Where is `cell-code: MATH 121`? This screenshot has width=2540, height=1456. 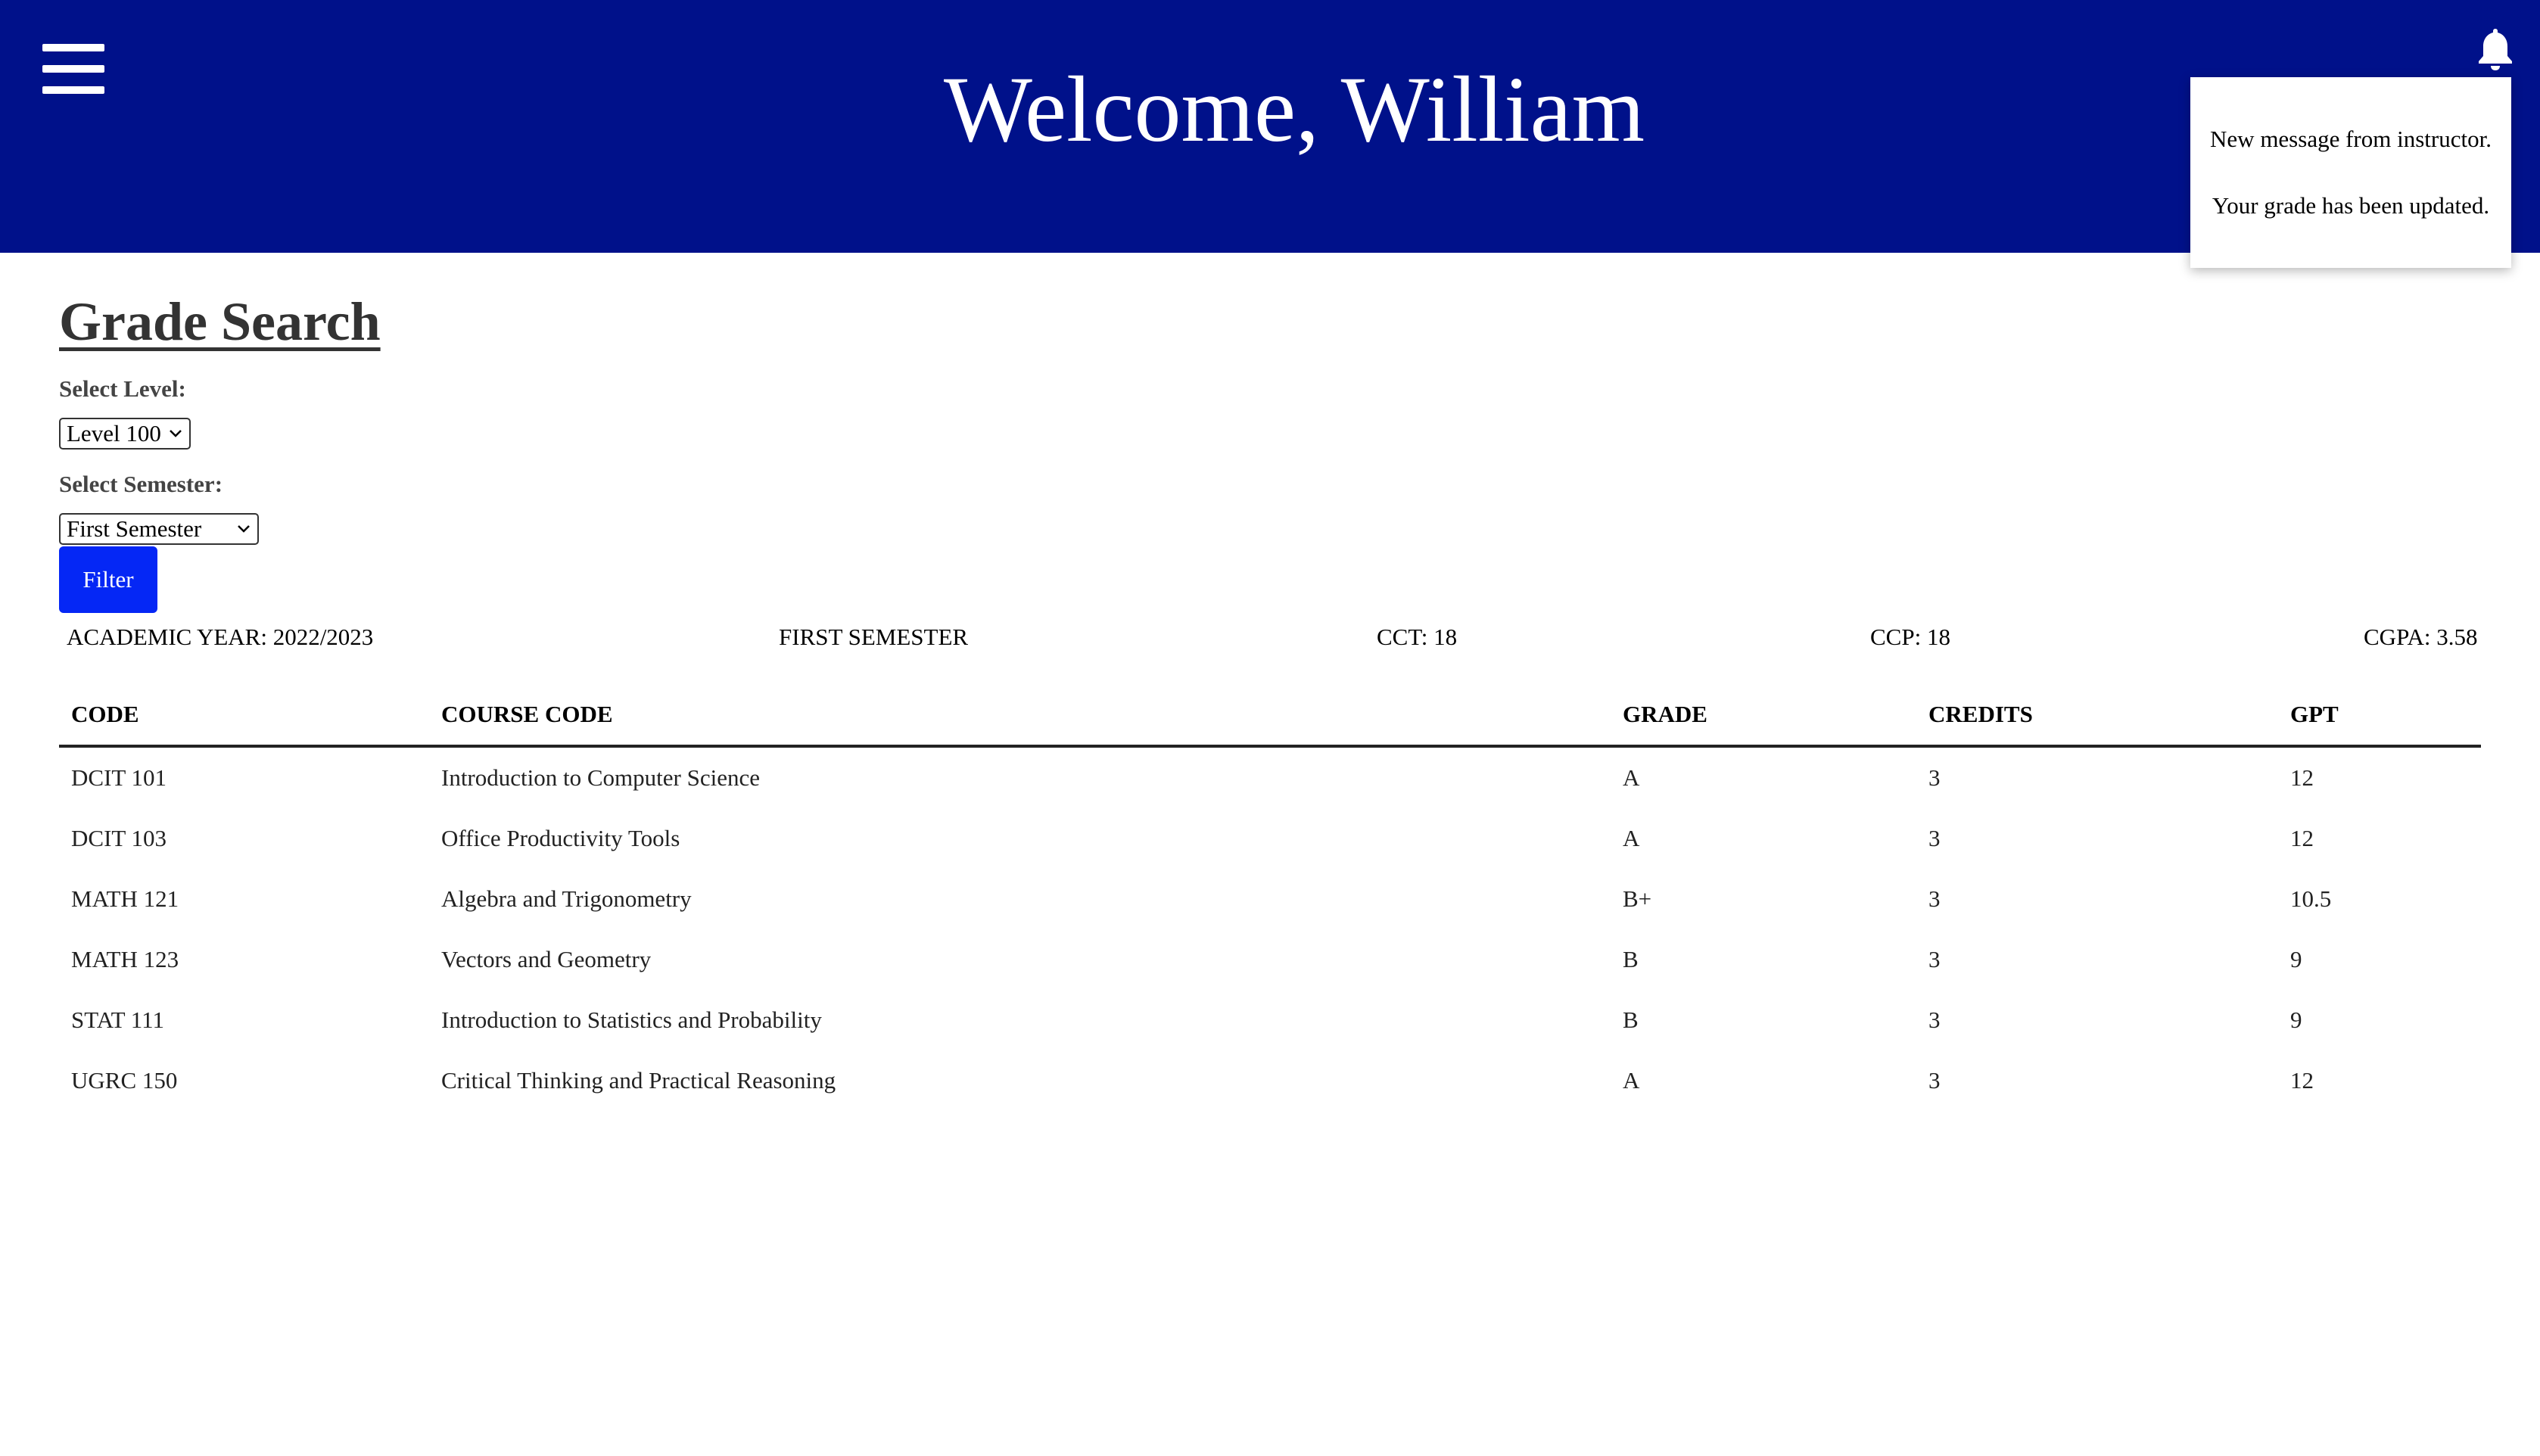
cell-code: MATH 121 is located at coordinates (125, 898).